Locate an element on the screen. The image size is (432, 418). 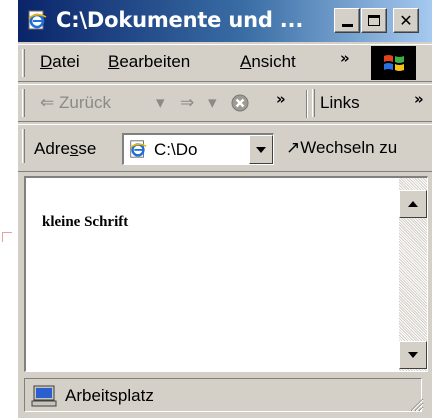
address-label-rest: se is located at coordinates (87, 148).